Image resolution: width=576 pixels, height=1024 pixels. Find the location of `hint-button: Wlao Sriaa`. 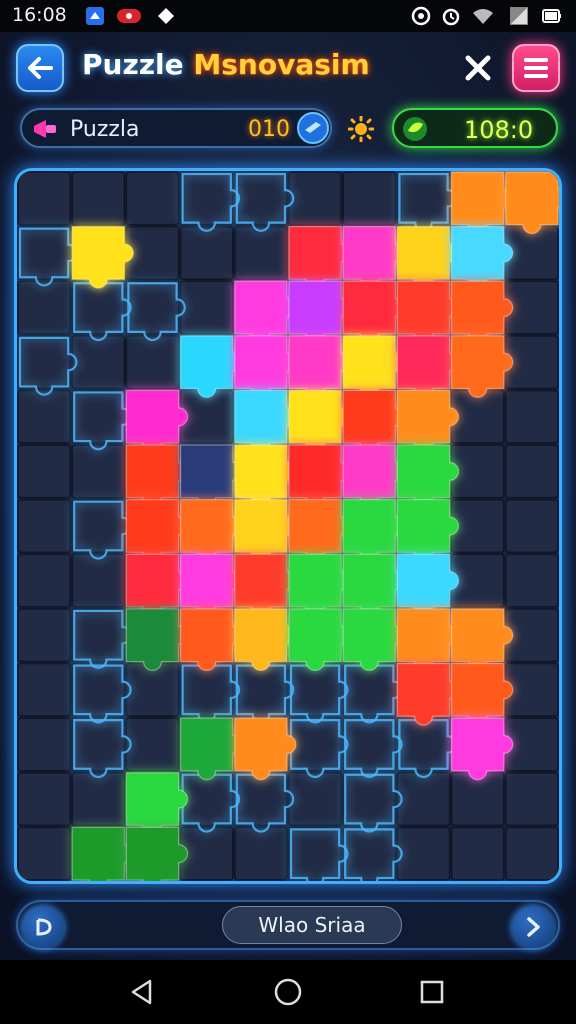

hint-button: Wlao Sriaa is located at coordinates (312, 925).